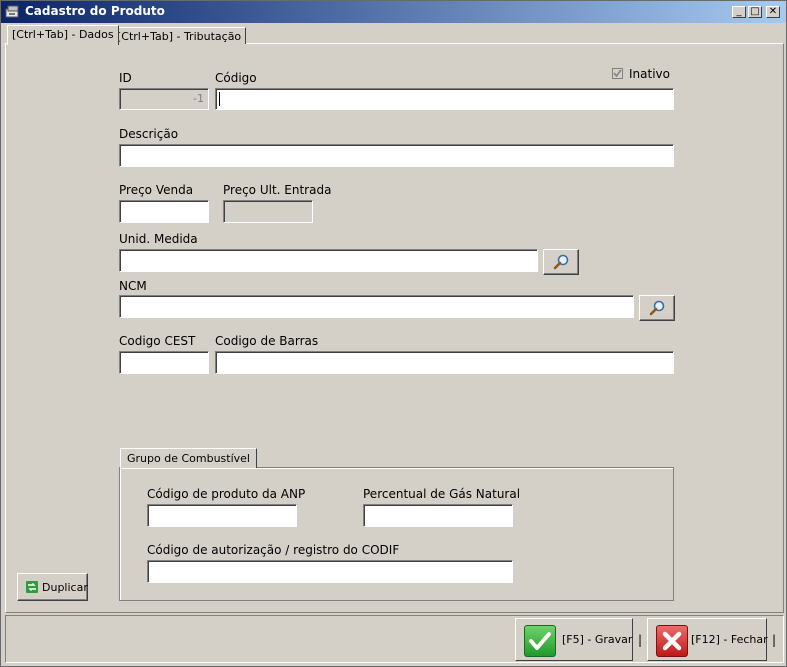 This screenshot has height=667, width=787. I want to click on checkmark-icon, so click(540, 641).